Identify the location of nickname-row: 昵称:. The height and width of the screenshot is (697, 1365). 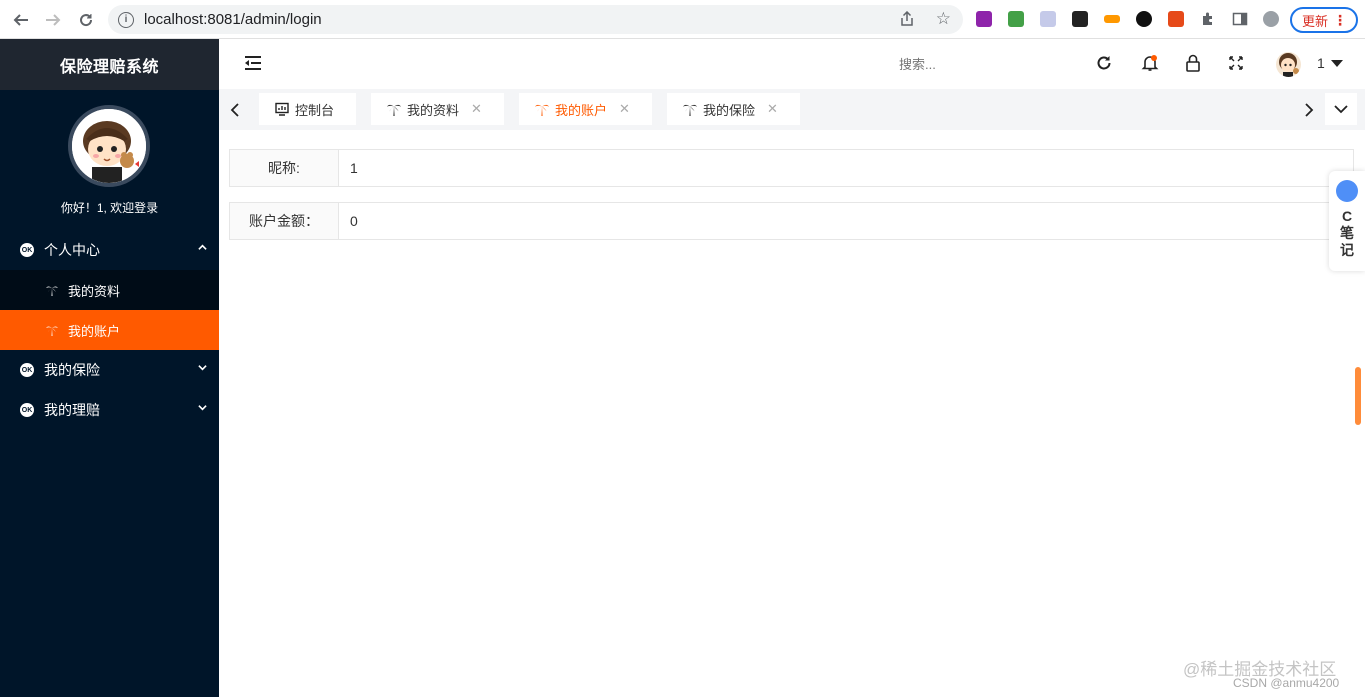
(791, 168).